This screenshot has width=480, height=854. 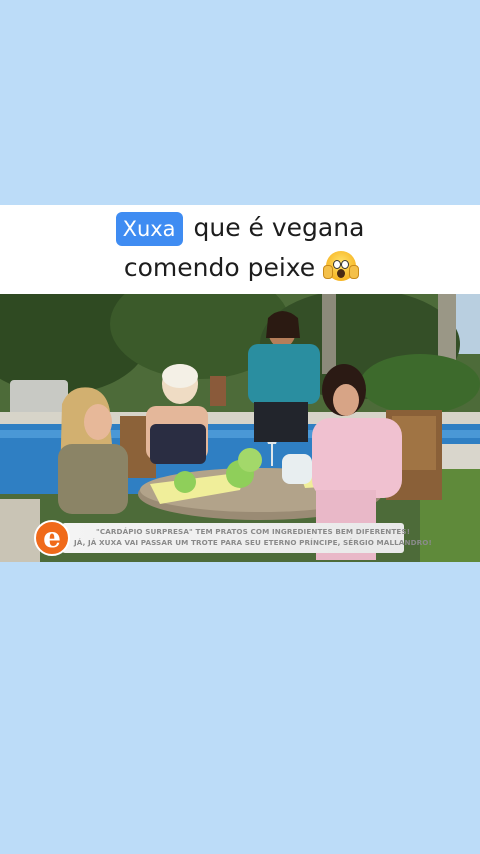 I want to click on face-screaming-in-fear-icon, so click(x=341, y=266).